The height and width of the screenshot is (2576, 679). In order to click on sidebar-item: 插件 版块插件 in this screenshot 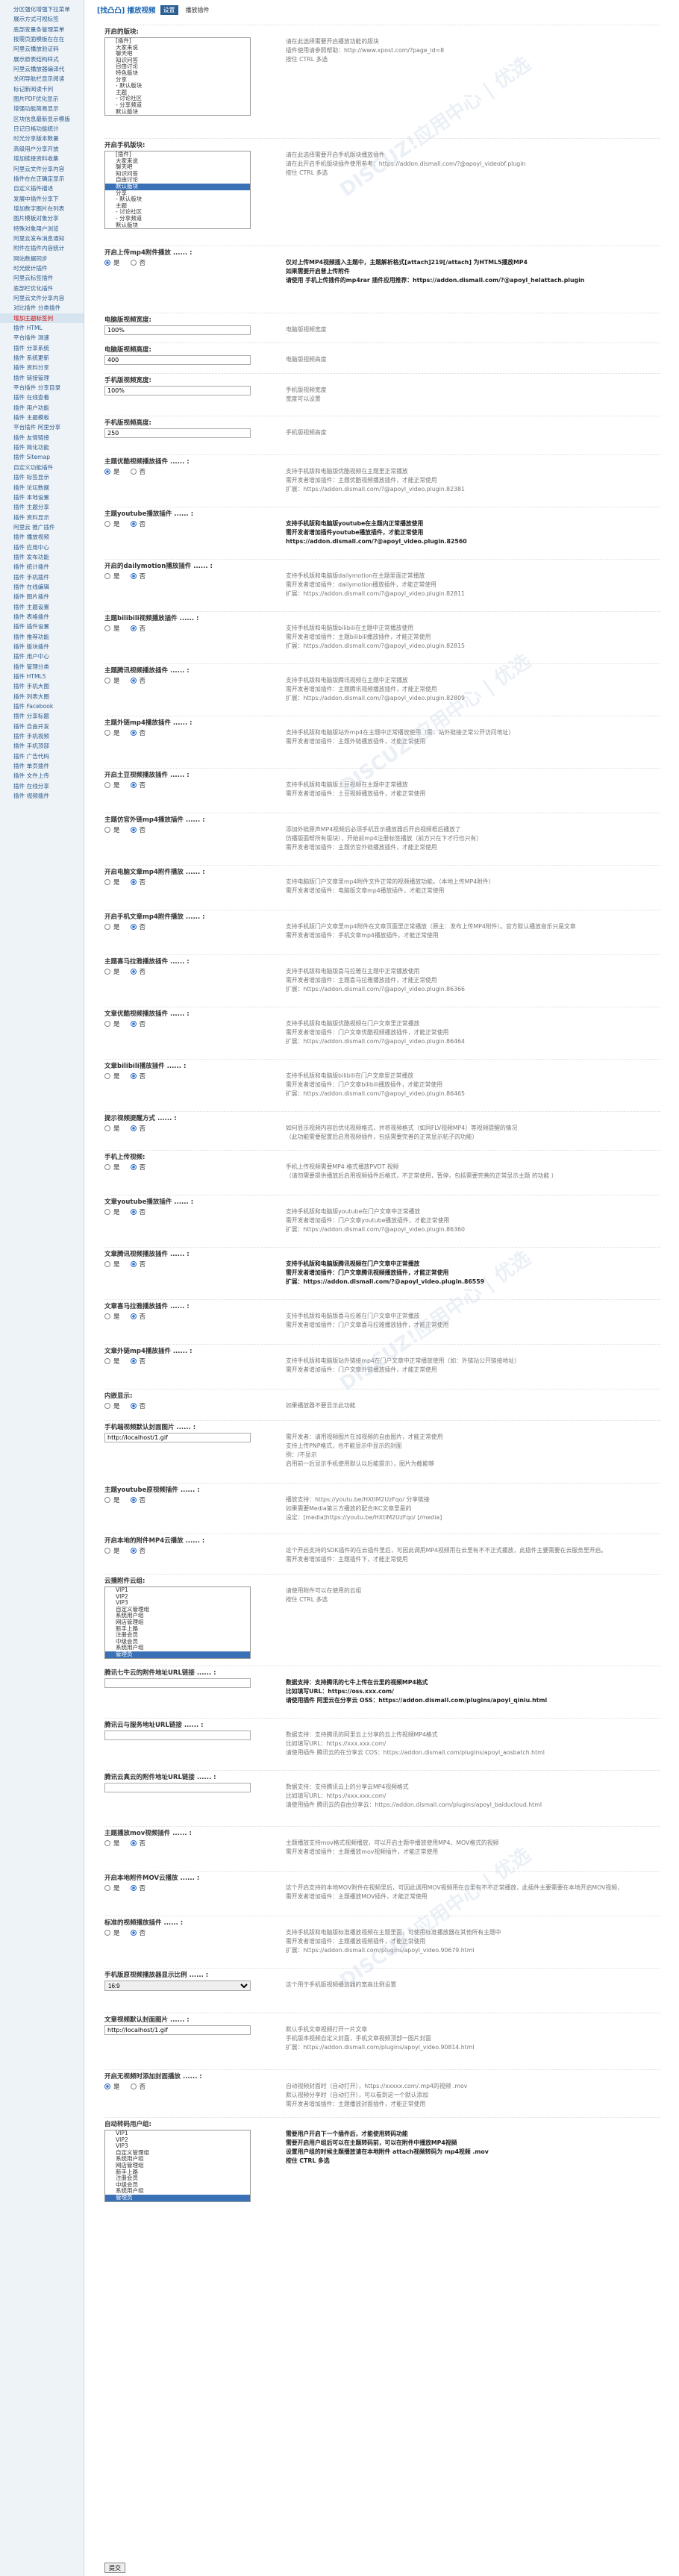, I will do `click(42, 646)`.